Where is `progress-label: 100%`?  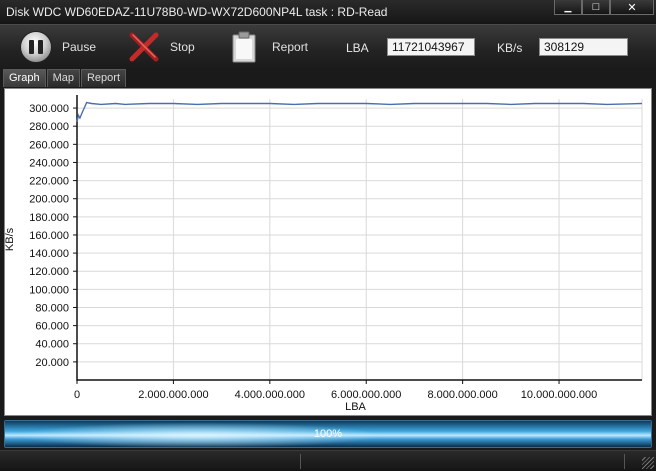
progress-label: 100% is located at coordinates (328, 434).